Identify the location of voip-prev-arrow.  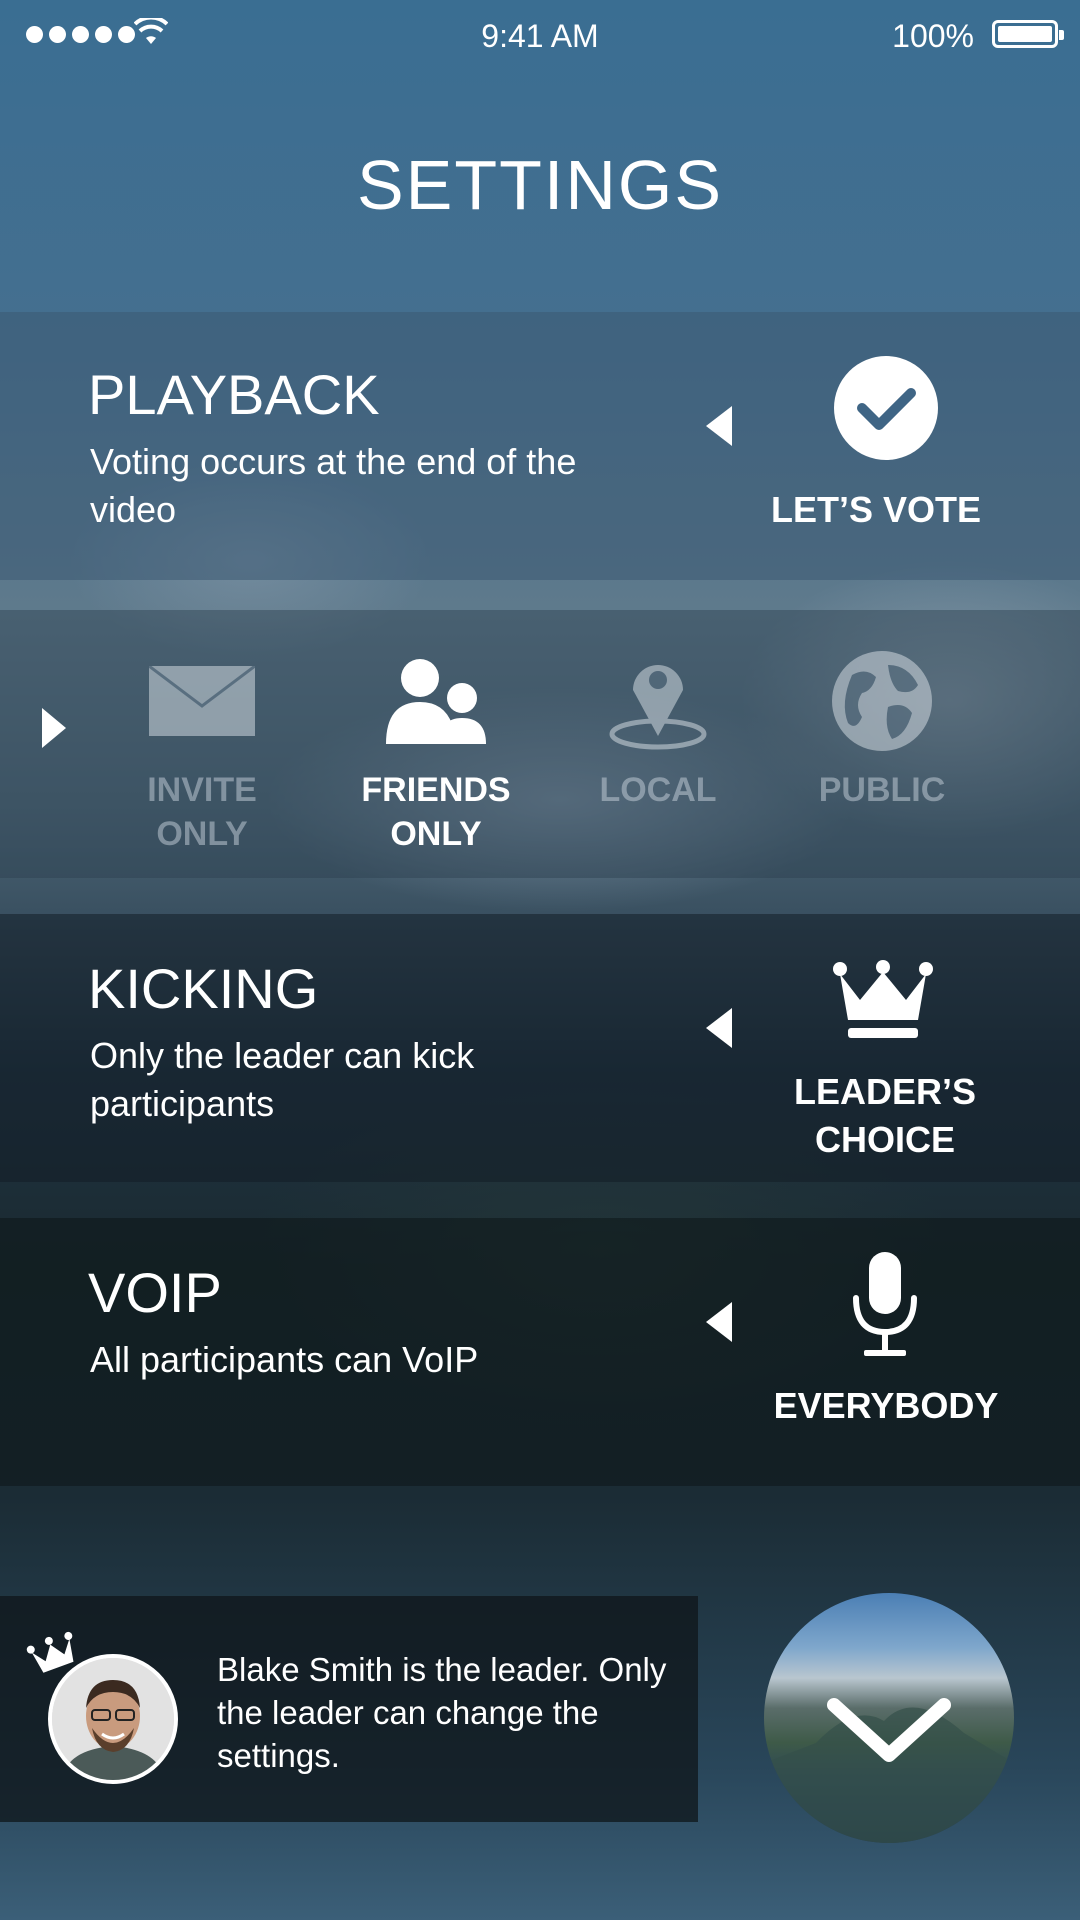
(719, 1322).